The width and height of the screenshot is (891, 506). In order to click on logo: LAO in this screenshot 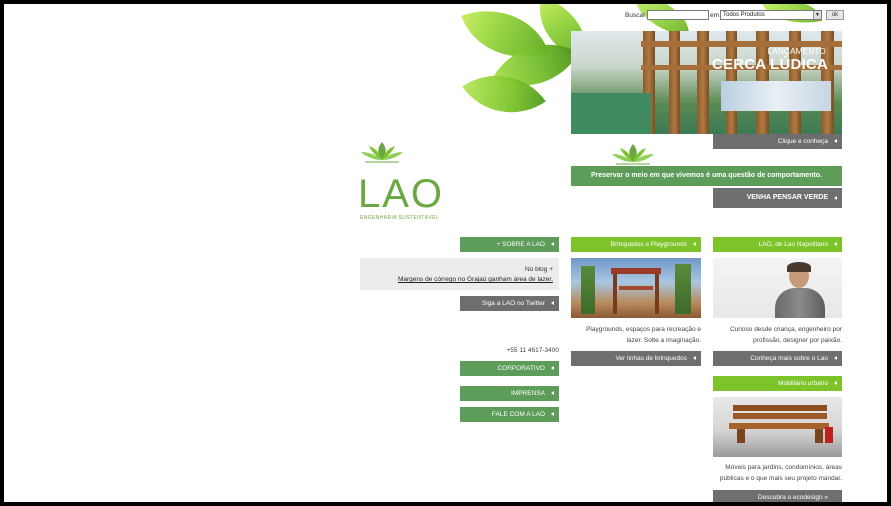, I will do `click(401, 194)`.